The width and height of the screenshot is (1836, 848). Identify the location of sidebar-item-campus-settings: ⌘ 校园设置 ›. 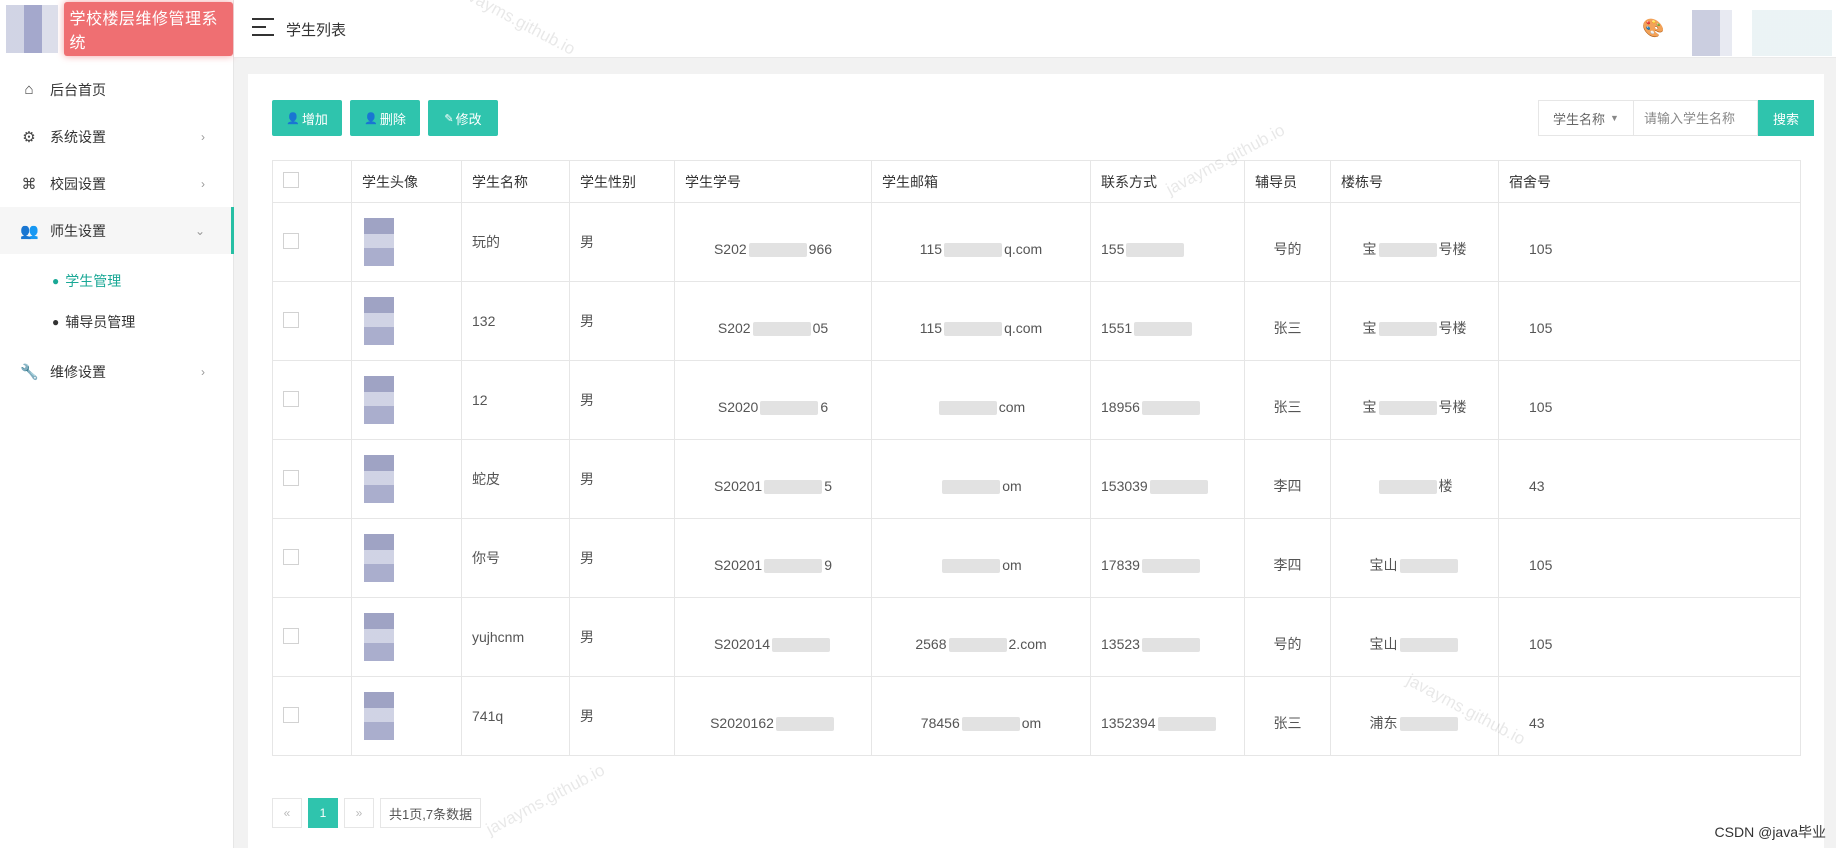
(116, 183).